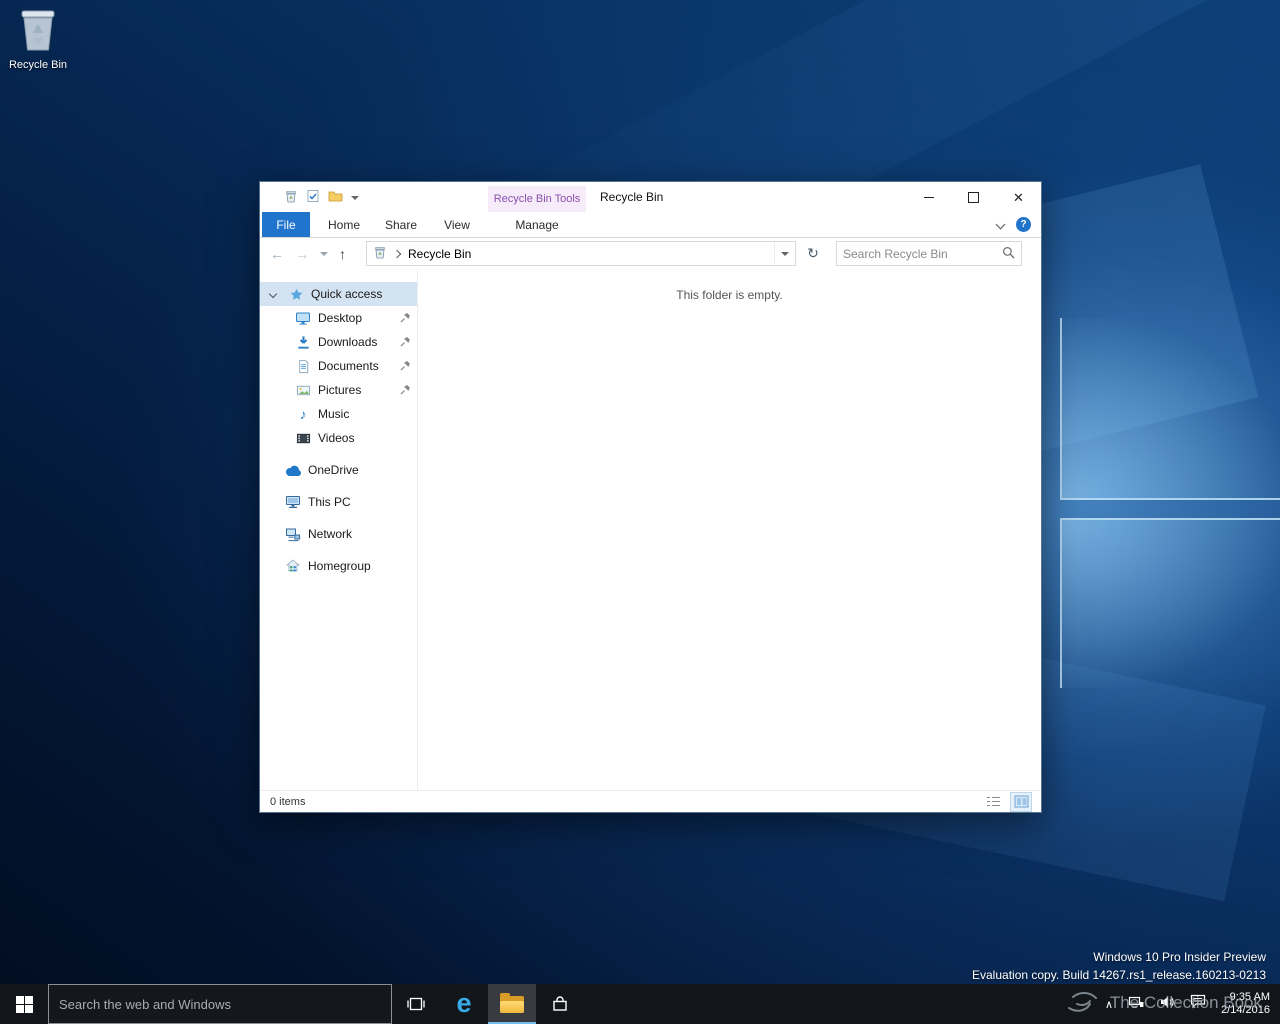 The width and height of the screenshot is (1280, 1024). What do you see at coordinates (329, 502) in the screenshot?
I see `sidebar-item-label: This PC` at bounding box center [329, 502].